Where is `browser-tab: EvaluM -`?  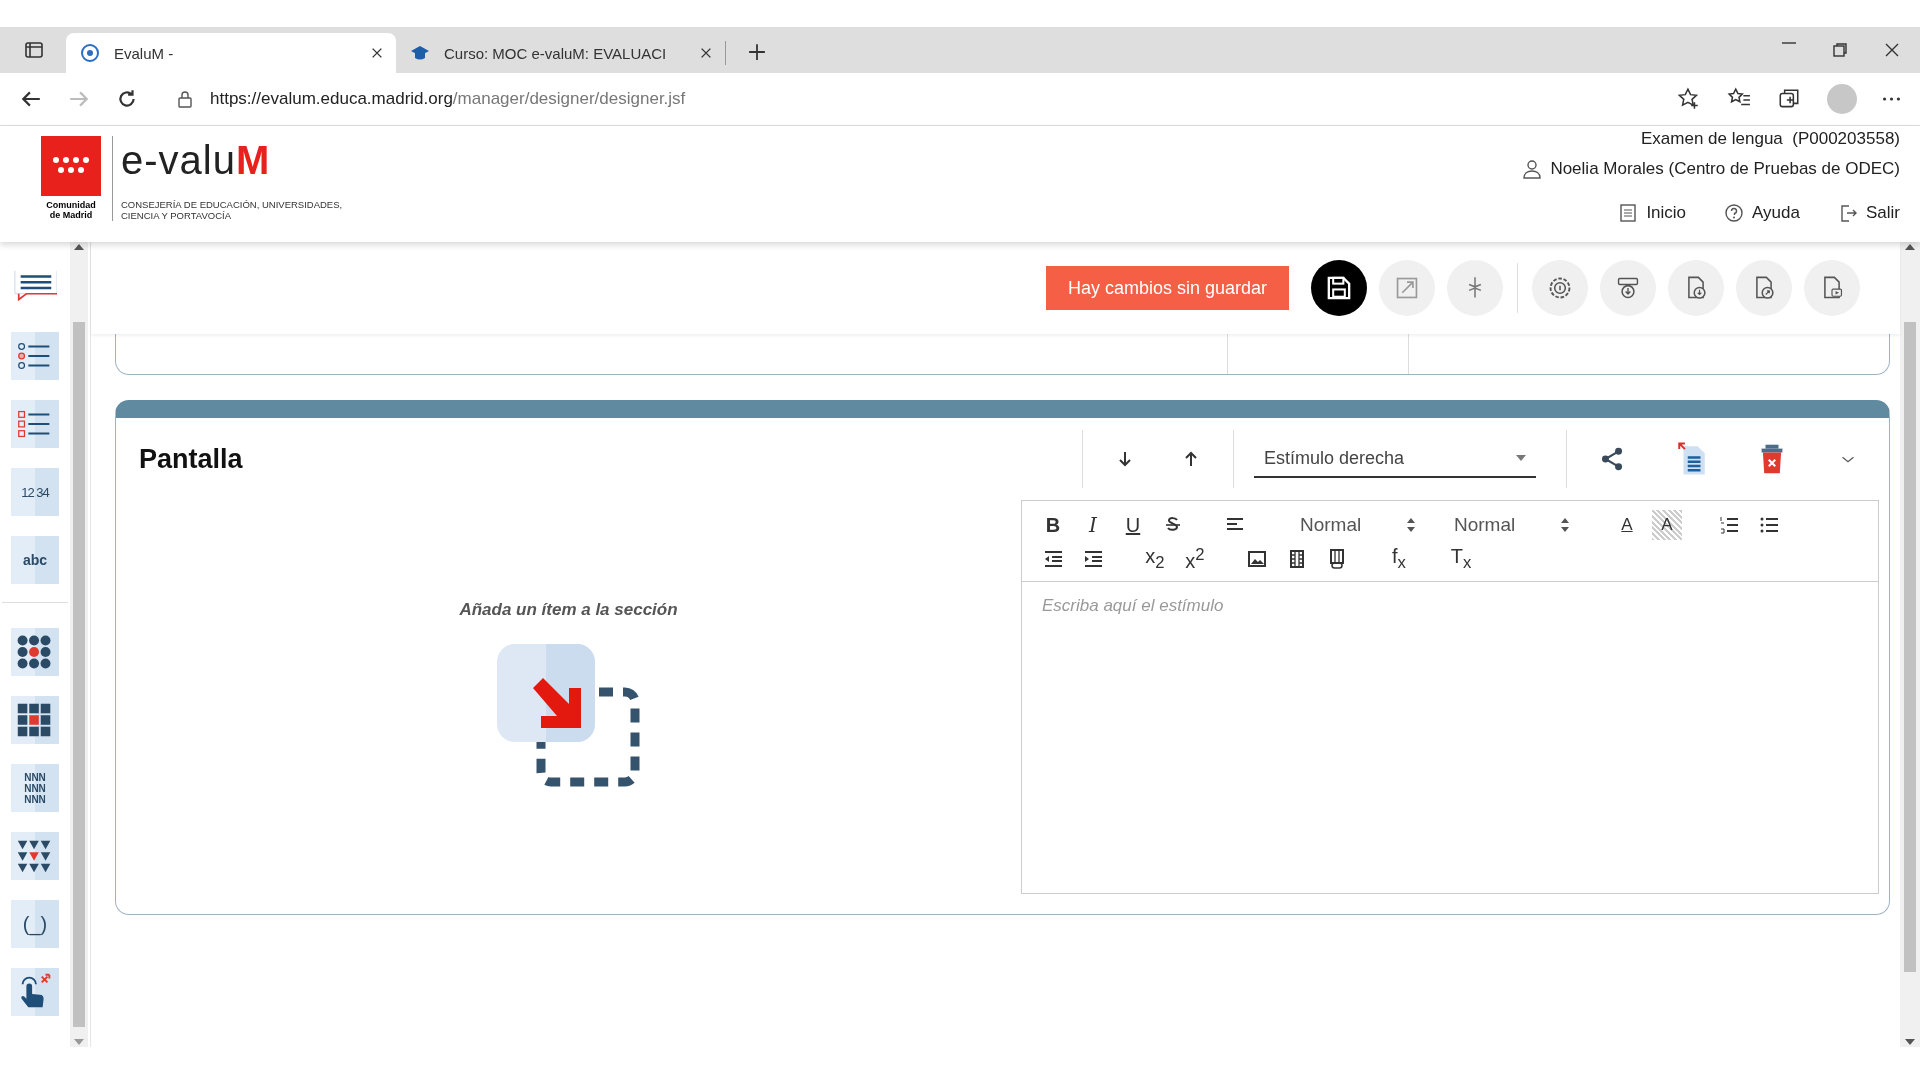 browser-tab: EvaluM - is located at coordinates (231, 53).